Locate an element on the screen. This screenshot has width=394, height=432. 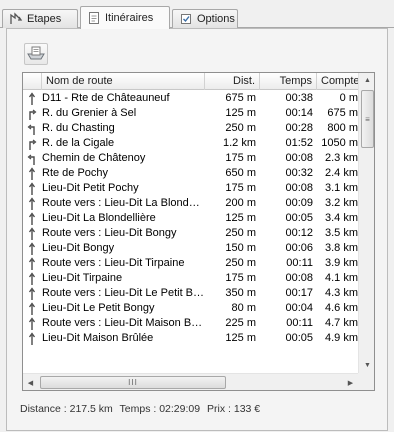
counter-cell: 3.9 km is located at coordinates (341, 263).